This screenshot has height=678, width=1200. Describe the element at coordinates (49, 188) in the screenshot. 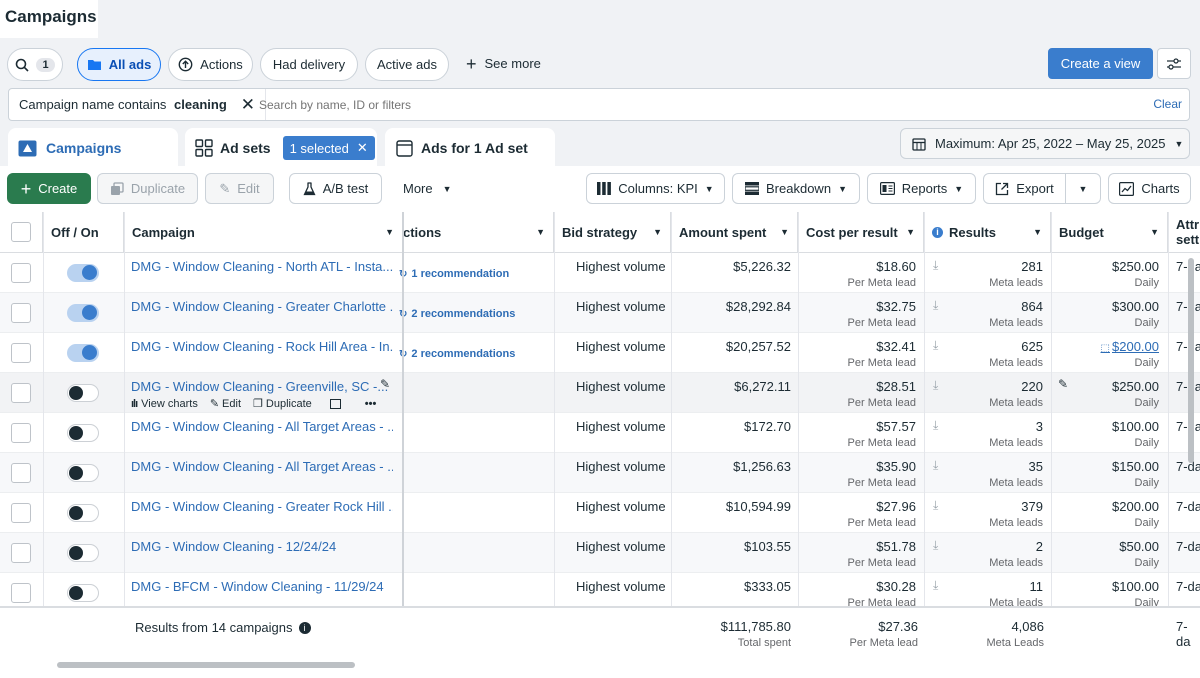

I see `create-button: + Create` at that location.